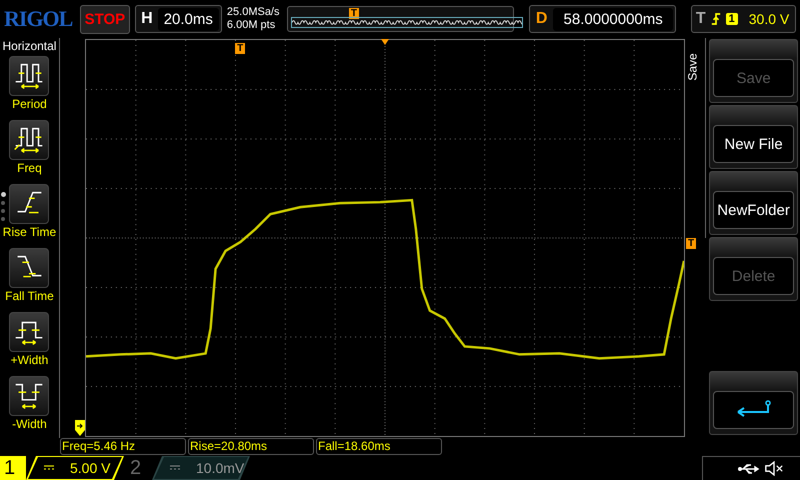 The width and height of the screenshot is (800, 480). I want to click on rise-time-icon, so click(29, 204).